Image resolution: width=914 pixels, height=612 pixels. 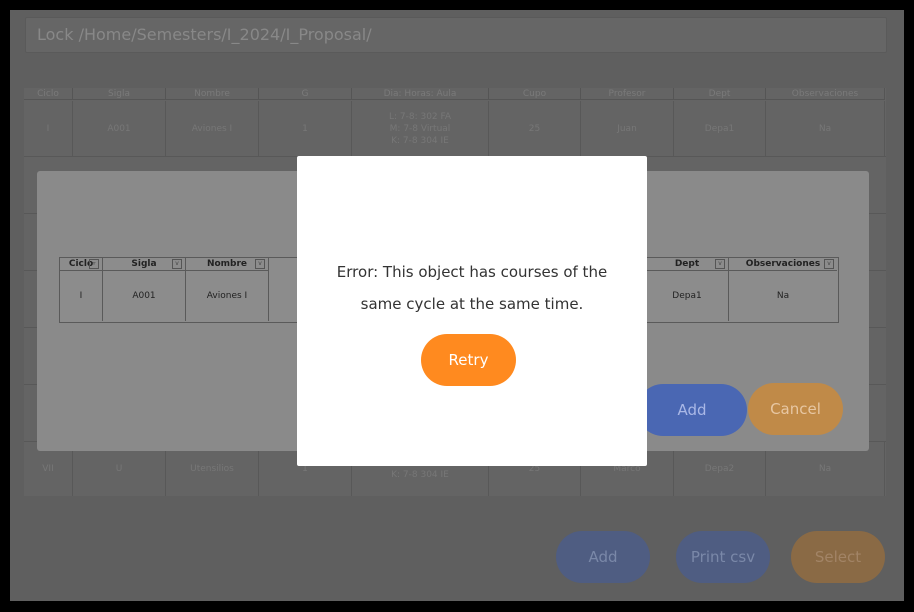 What do you see at coordinates (838, 557) in the screenshot?
I see `select-button: Select` at bounding box center [838, 557].